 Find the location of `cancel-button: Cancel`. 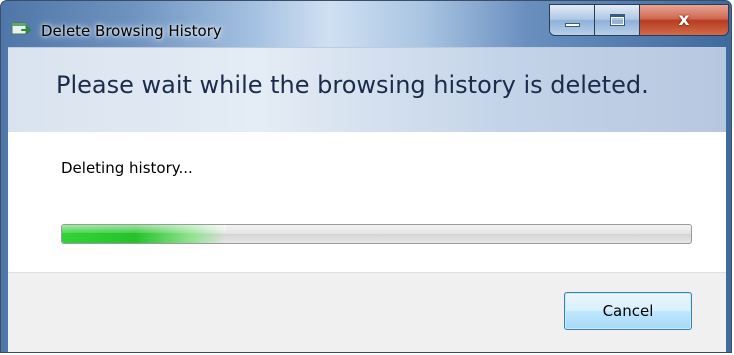

cancel-button: Cancel is located at coordinates (628, 311).